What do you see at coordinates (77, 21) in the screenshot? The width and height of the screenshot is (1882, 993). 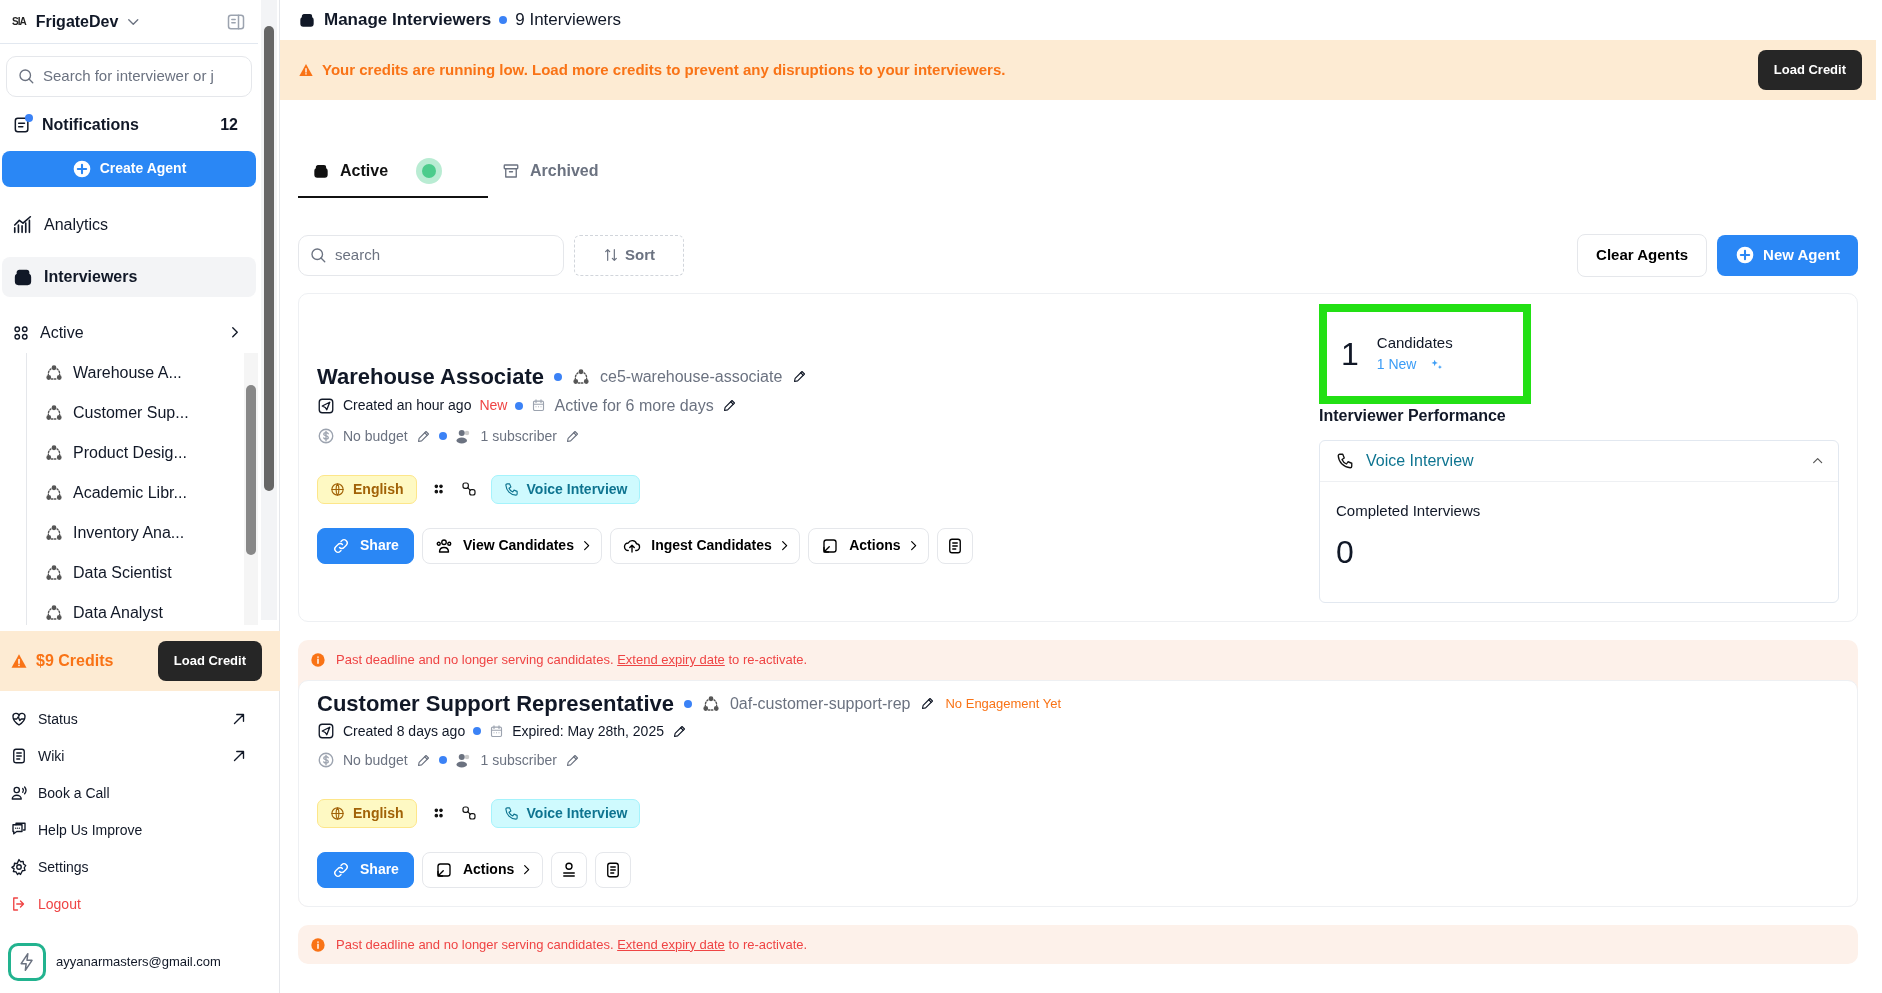 I see `workspace-name: FrigateDev` at bounding box center [77, 21].